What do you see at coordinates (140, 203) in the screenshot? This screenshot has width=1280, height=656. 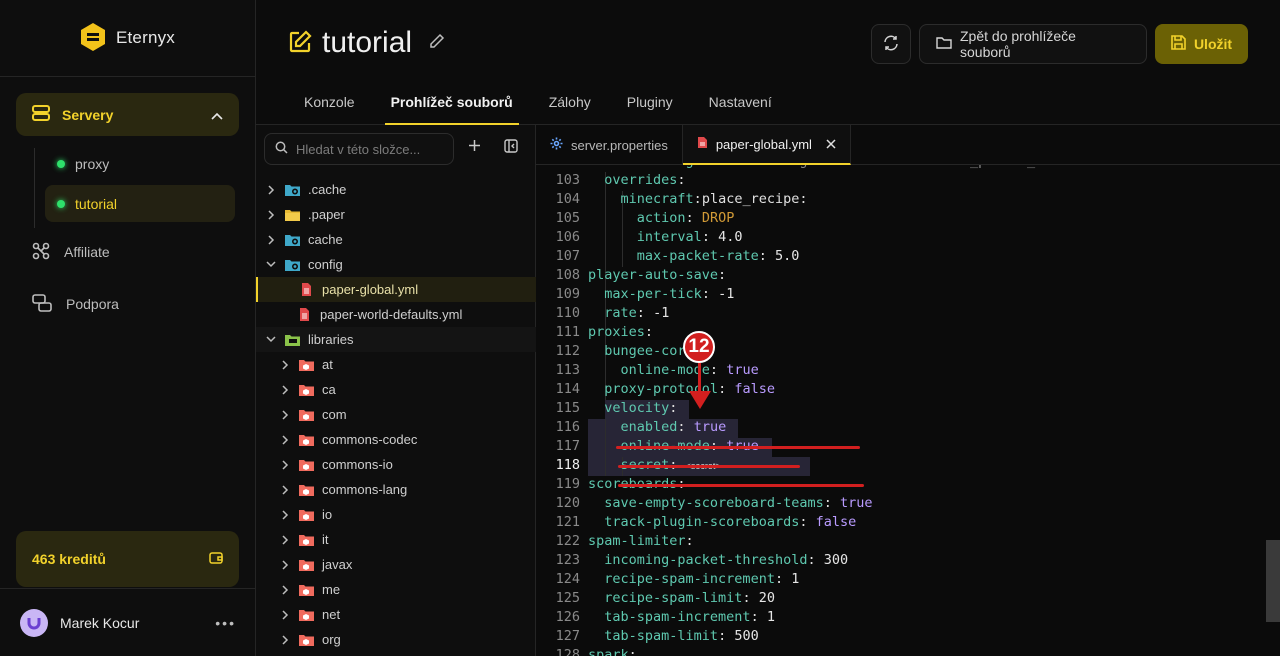 I see `server-item-tutorial: tutorial` at bounding box center [140, 203].